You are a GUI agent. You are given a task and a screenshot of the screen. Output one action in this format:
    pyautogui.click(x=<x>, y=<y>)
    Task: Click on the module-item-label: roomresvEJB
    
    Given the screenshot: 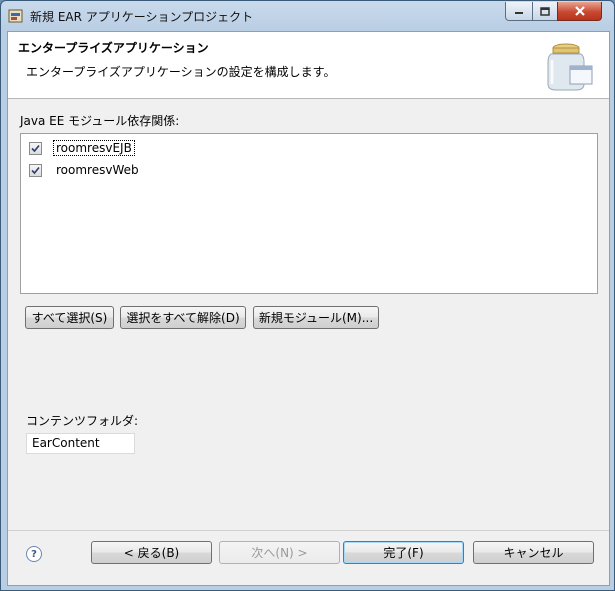 What is the action you would take?
    pyautogui.click(x=94, y=148)
    